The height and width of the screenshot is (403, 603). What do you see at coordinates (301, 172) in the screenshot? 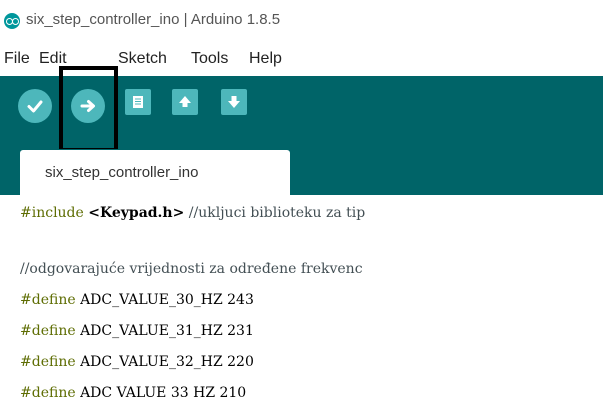
I see `tab-strip: six_step_controller_ino` at bounding box center [301, 172].